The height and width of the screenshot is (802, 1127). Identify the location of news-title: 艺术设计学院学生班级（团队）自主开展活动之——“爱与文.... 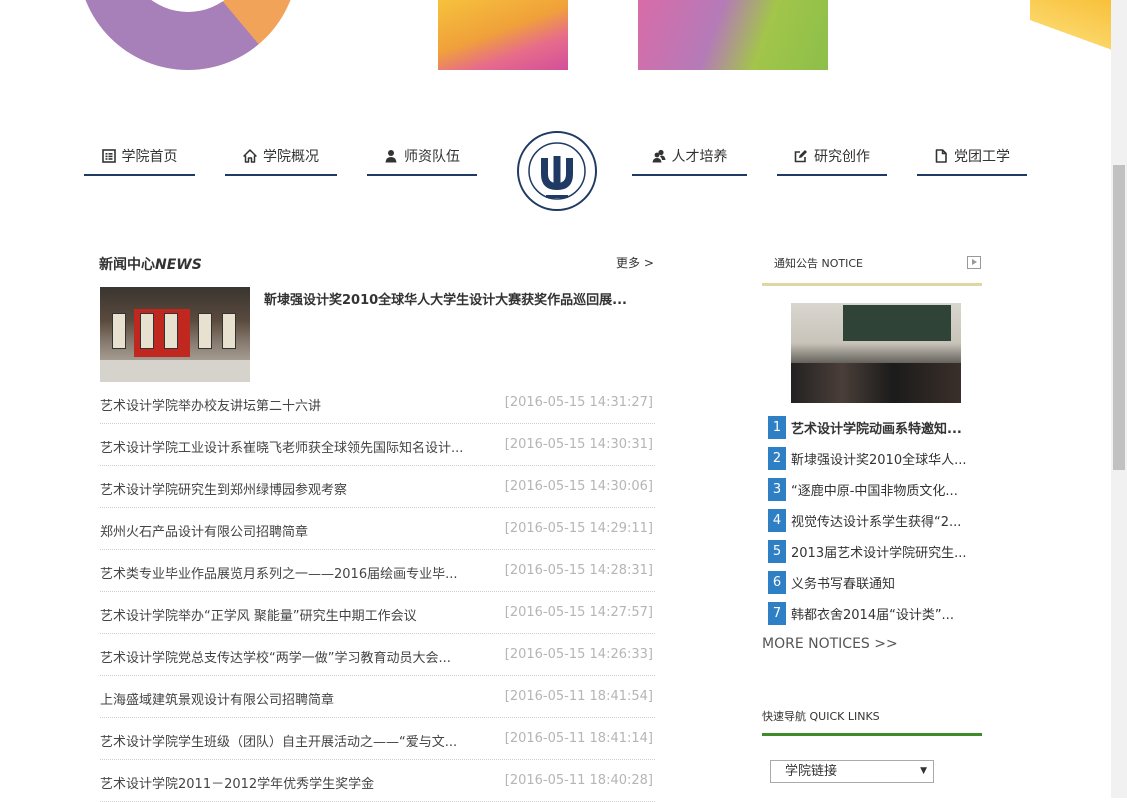
(297, 740).